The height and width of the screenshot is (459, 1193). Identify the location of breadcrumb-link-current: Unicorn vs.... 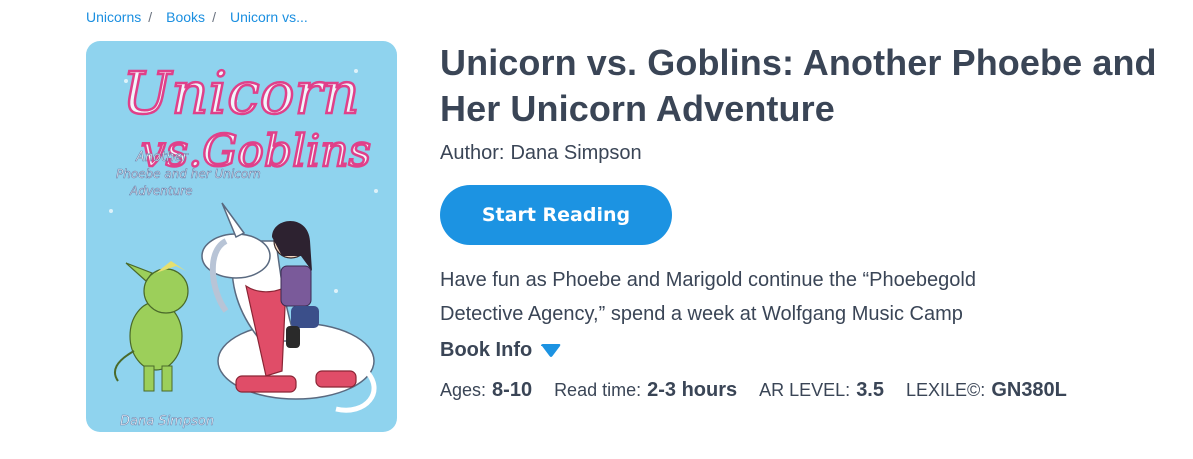
(269, 17).